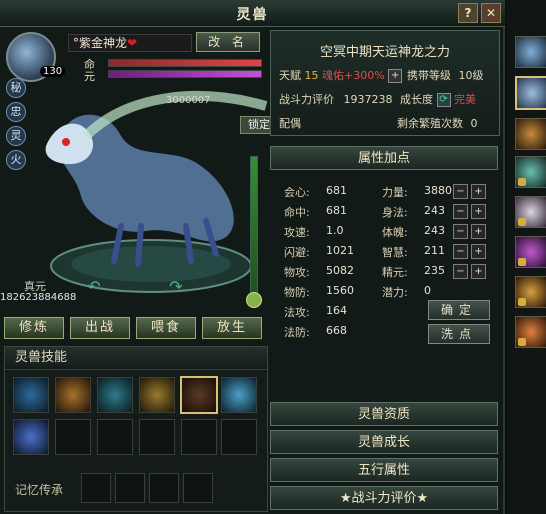  Describe the element at coordinates (395, 76) in the screenshot. I see `talent-plus-button: +` at that location.